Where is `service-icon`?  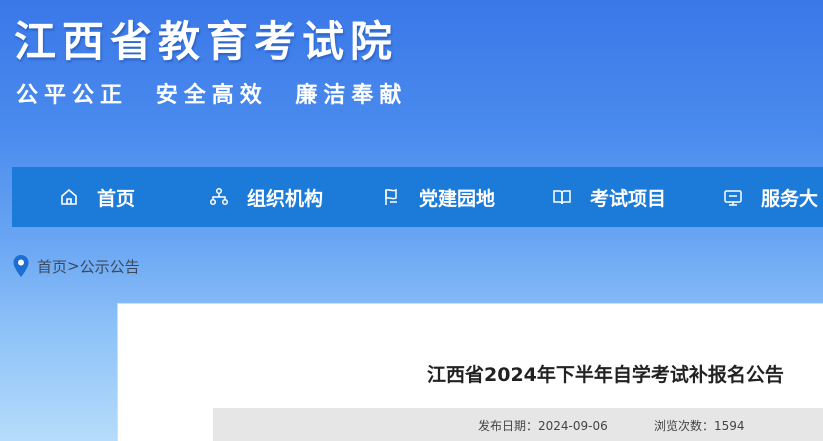 service-icon is located at coordinates (733, 197).